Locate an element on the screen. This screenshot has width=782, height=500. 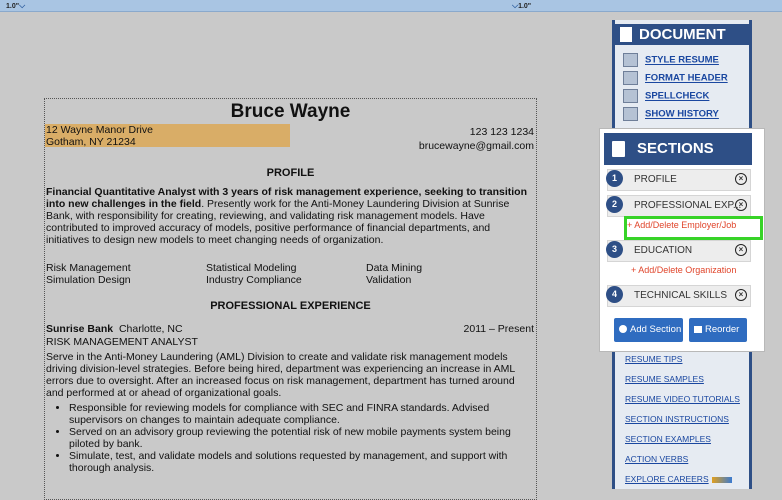
resume-contact: 123 123 1234 brucewayne@gmail.com is located at coordinates (476, 139).